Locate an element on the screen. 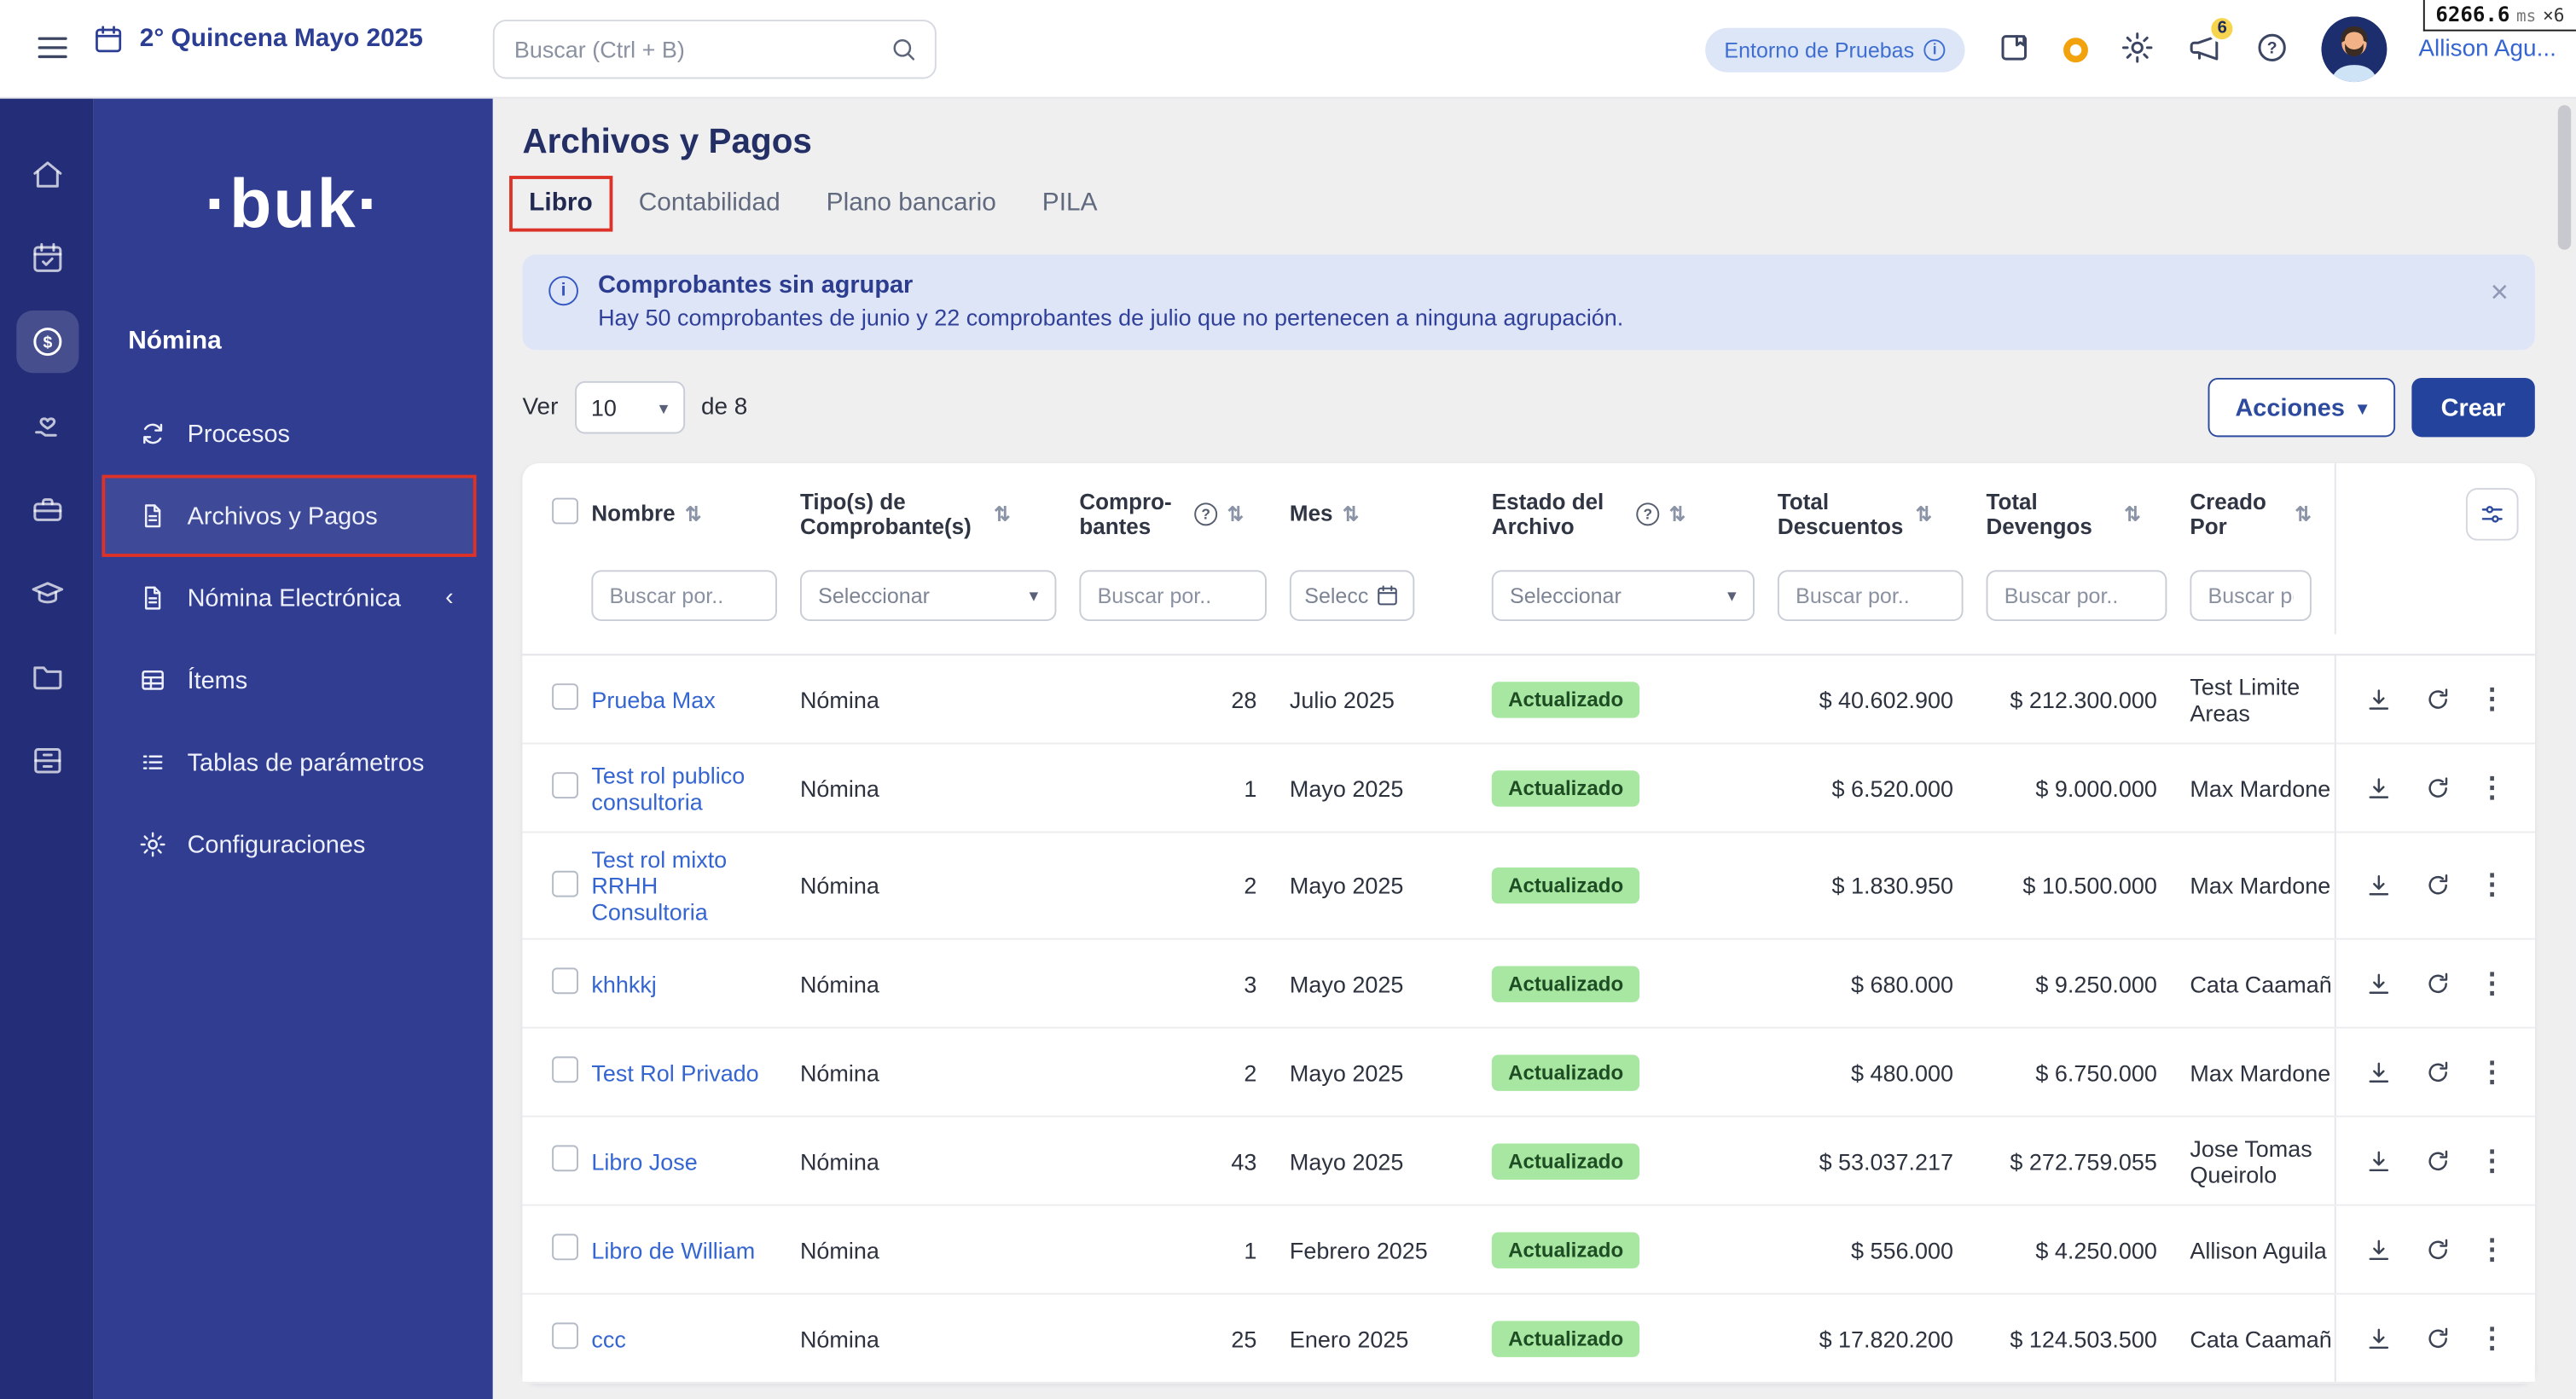 The height and width of the screenshot is (1399, 2576). sidebar-item-procesos: Procesos is located at coordinates (289, 434).